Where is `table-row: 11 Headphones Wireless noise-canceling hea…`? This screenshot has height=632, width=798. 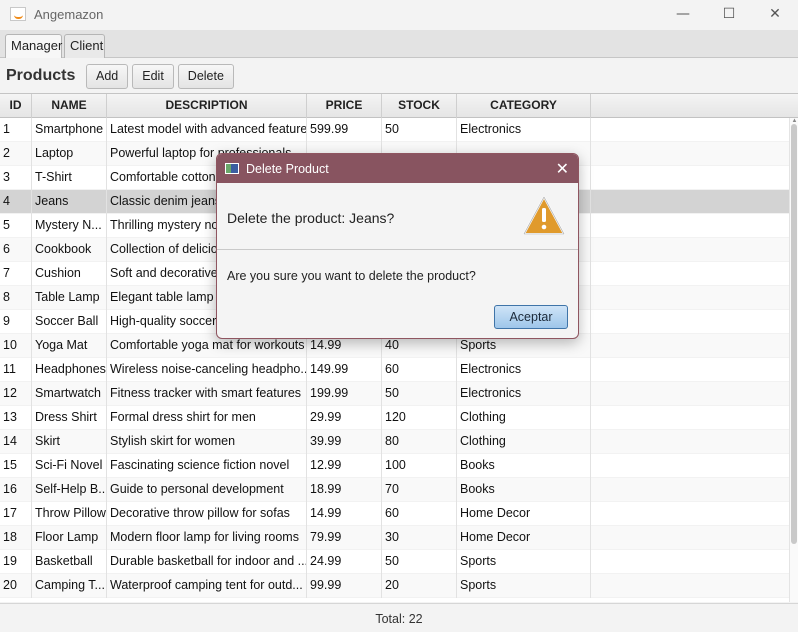 table-row: 11 Headphones Wireless noise-canceling hea… is located at coordinates (394, 370).